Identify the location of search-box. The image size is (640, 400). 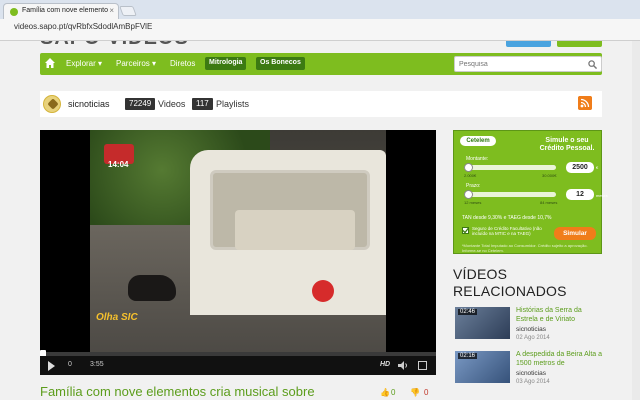
(528, 64).